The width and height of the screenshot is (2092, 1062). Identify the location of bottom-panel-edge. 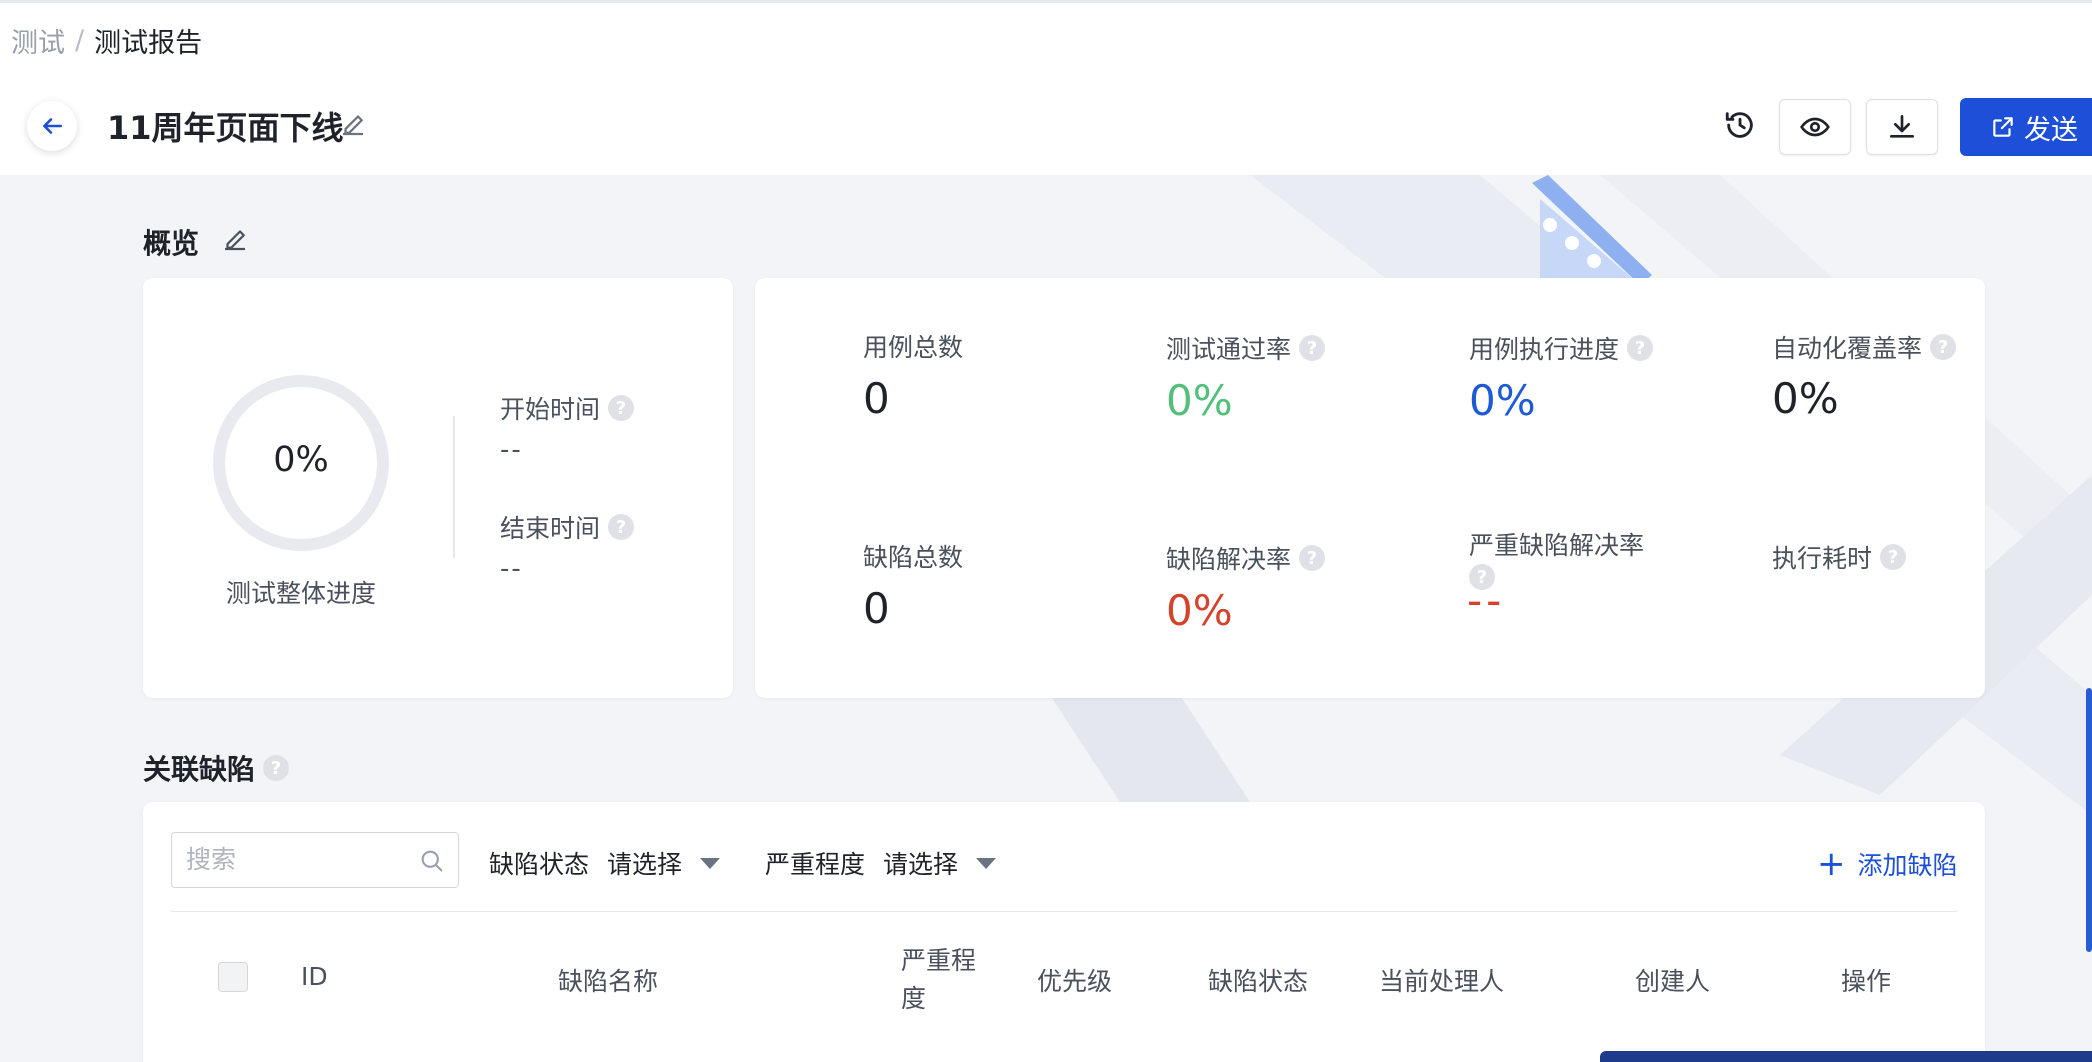
(1846, 1056).